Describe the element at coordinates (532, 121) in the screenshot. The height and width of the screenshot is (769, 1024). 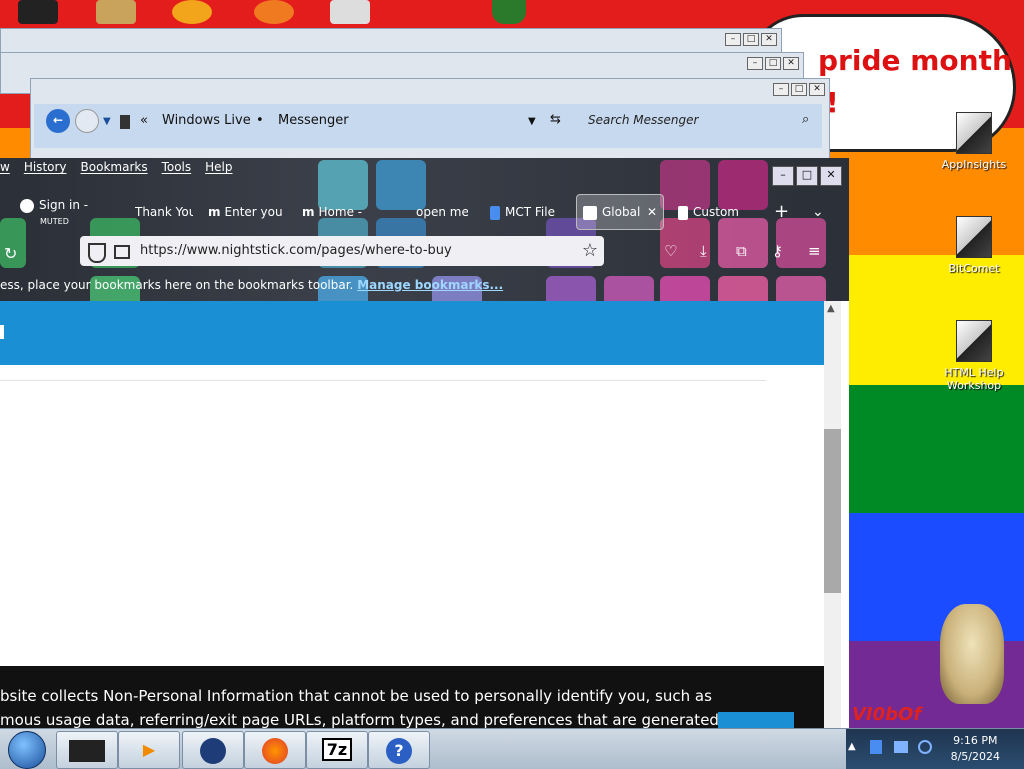
I see `chevron-down-icon: ▼` at that location.